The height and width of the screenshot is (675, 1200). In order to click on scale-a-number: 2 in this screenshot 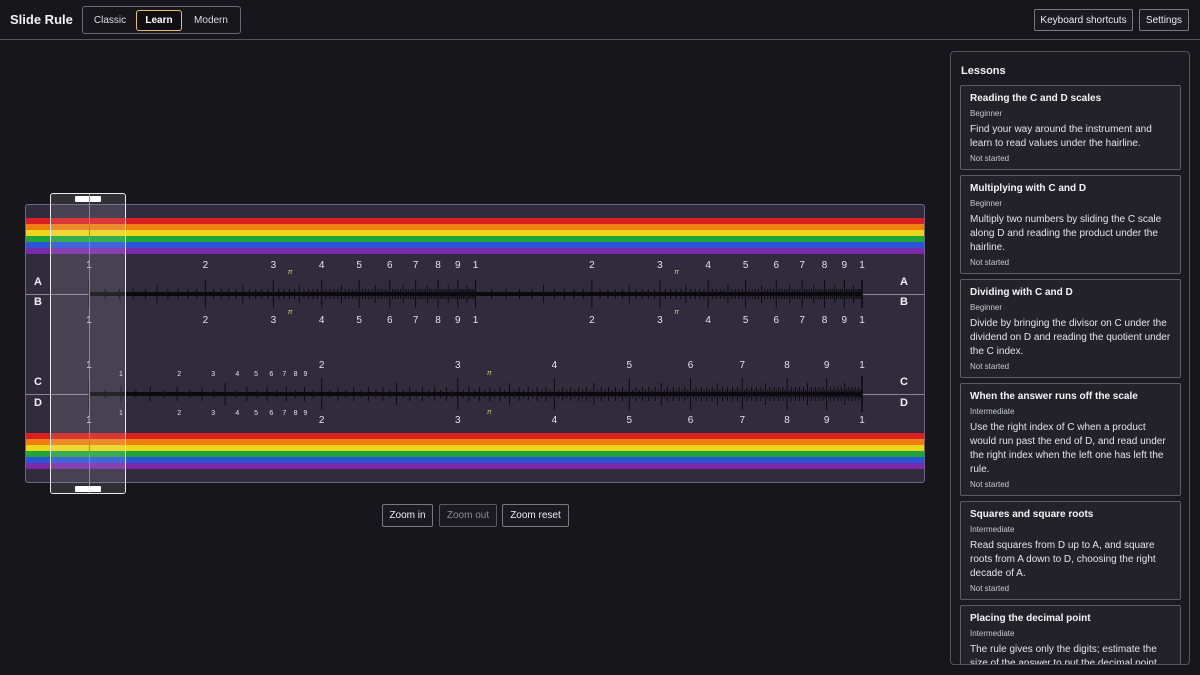, I will do `click(592, 265)`.